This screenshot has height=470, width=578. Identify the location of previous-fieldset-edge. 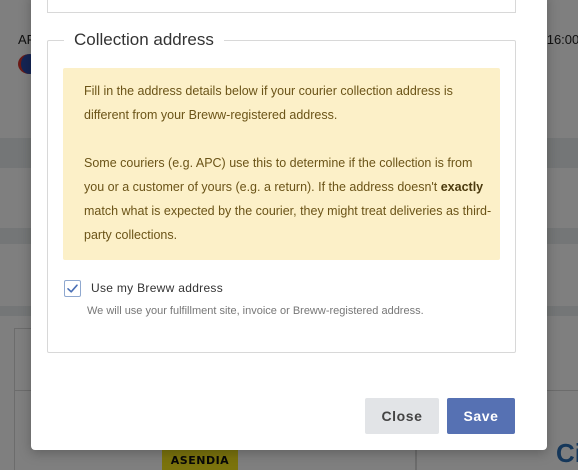
(281, 6).